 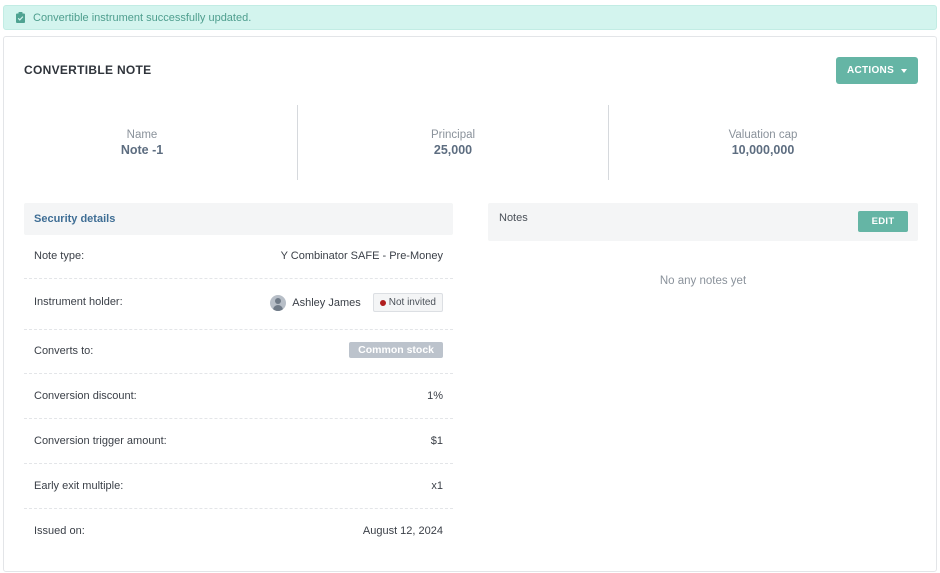 I want to click on row-value: Y Combinator SAFE - Pre-Money, so click(x=361, y=256).